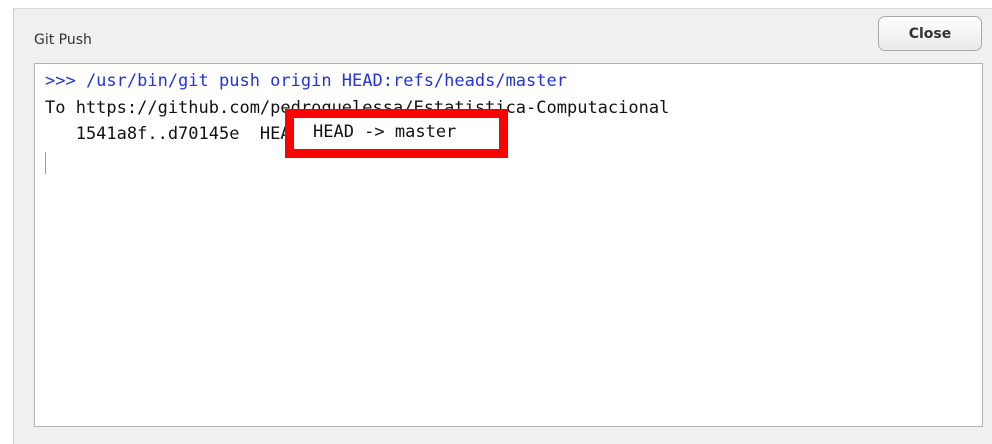 Image resolution: width=992 pixels, height=444 pixels. What do you see at coordinates (930, 33) in the screenshot?
I see `close-button: Close` at bounding box center [930, 33].